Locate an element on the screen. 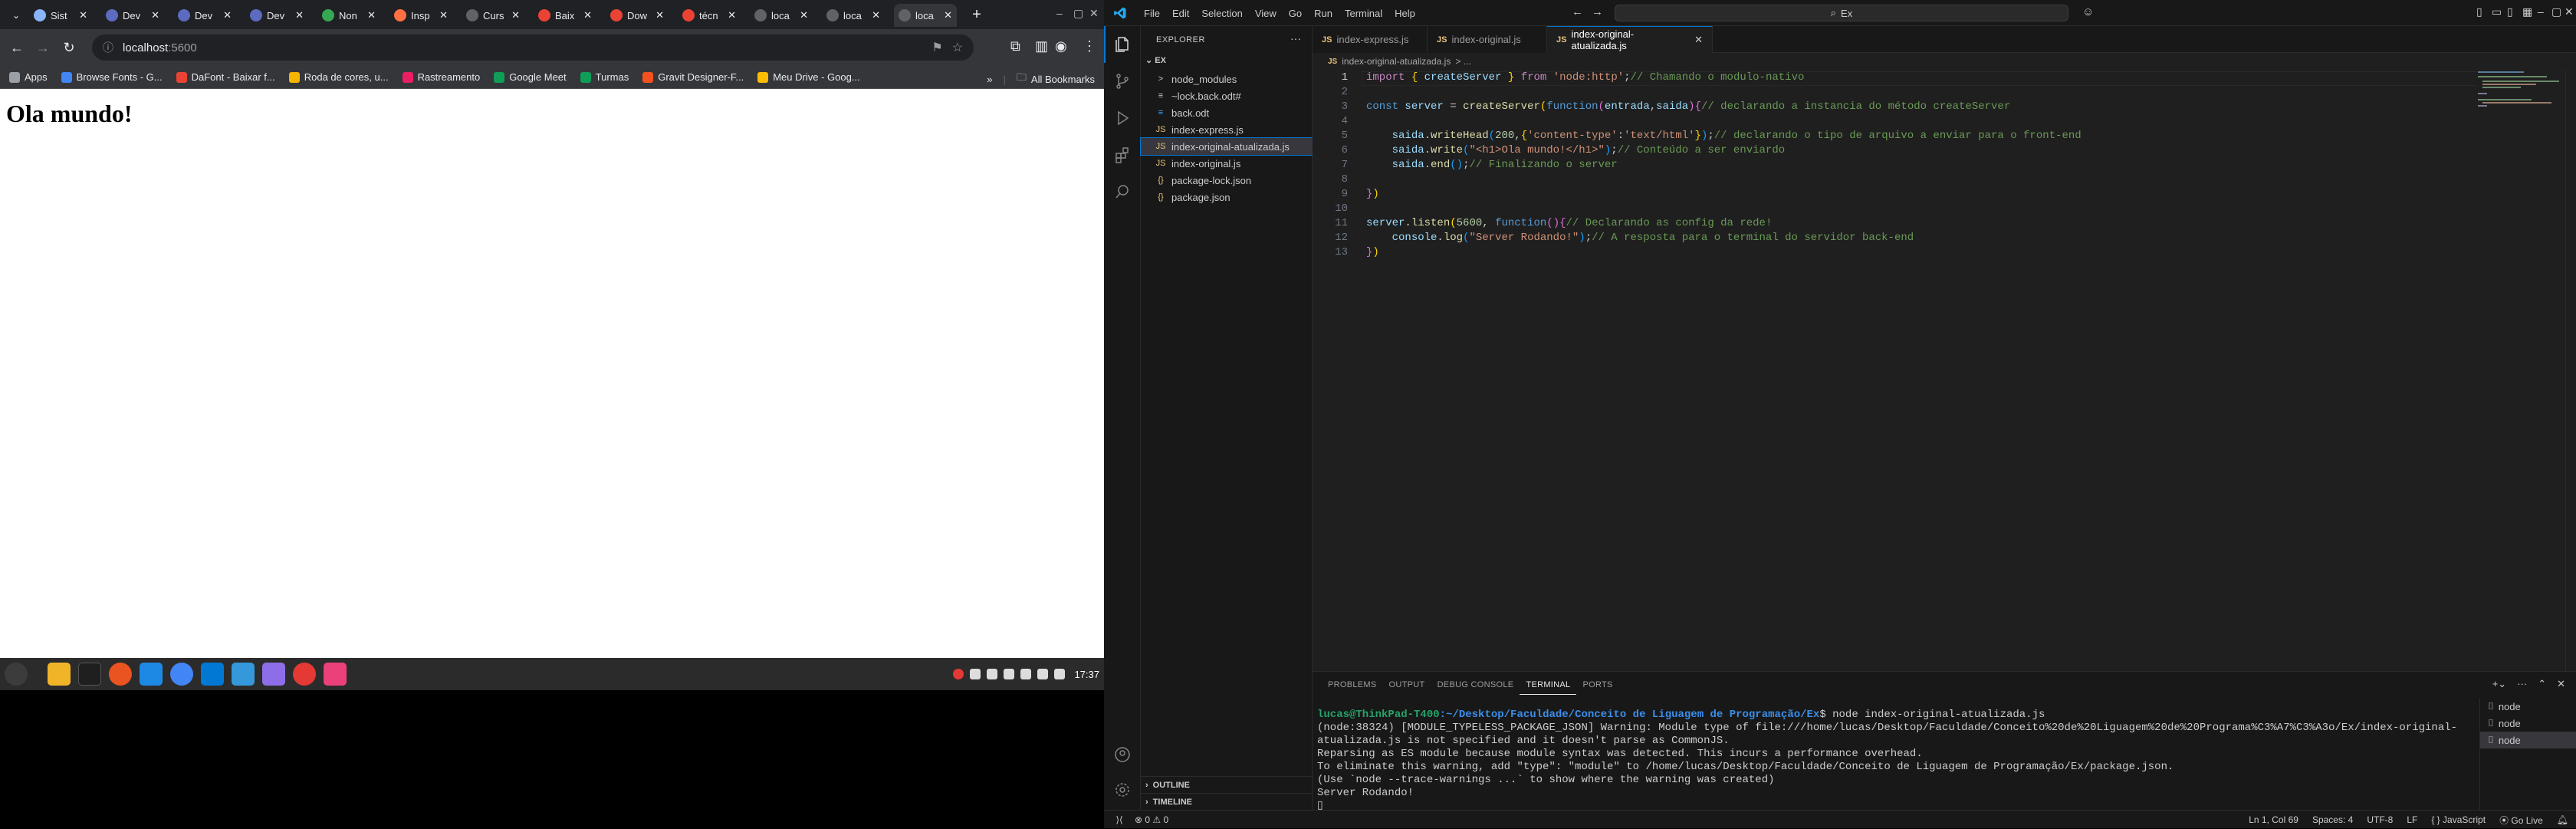 This screenshot has height=829, width=2576. new-tab-button: + is located at coordinates (977, 16).